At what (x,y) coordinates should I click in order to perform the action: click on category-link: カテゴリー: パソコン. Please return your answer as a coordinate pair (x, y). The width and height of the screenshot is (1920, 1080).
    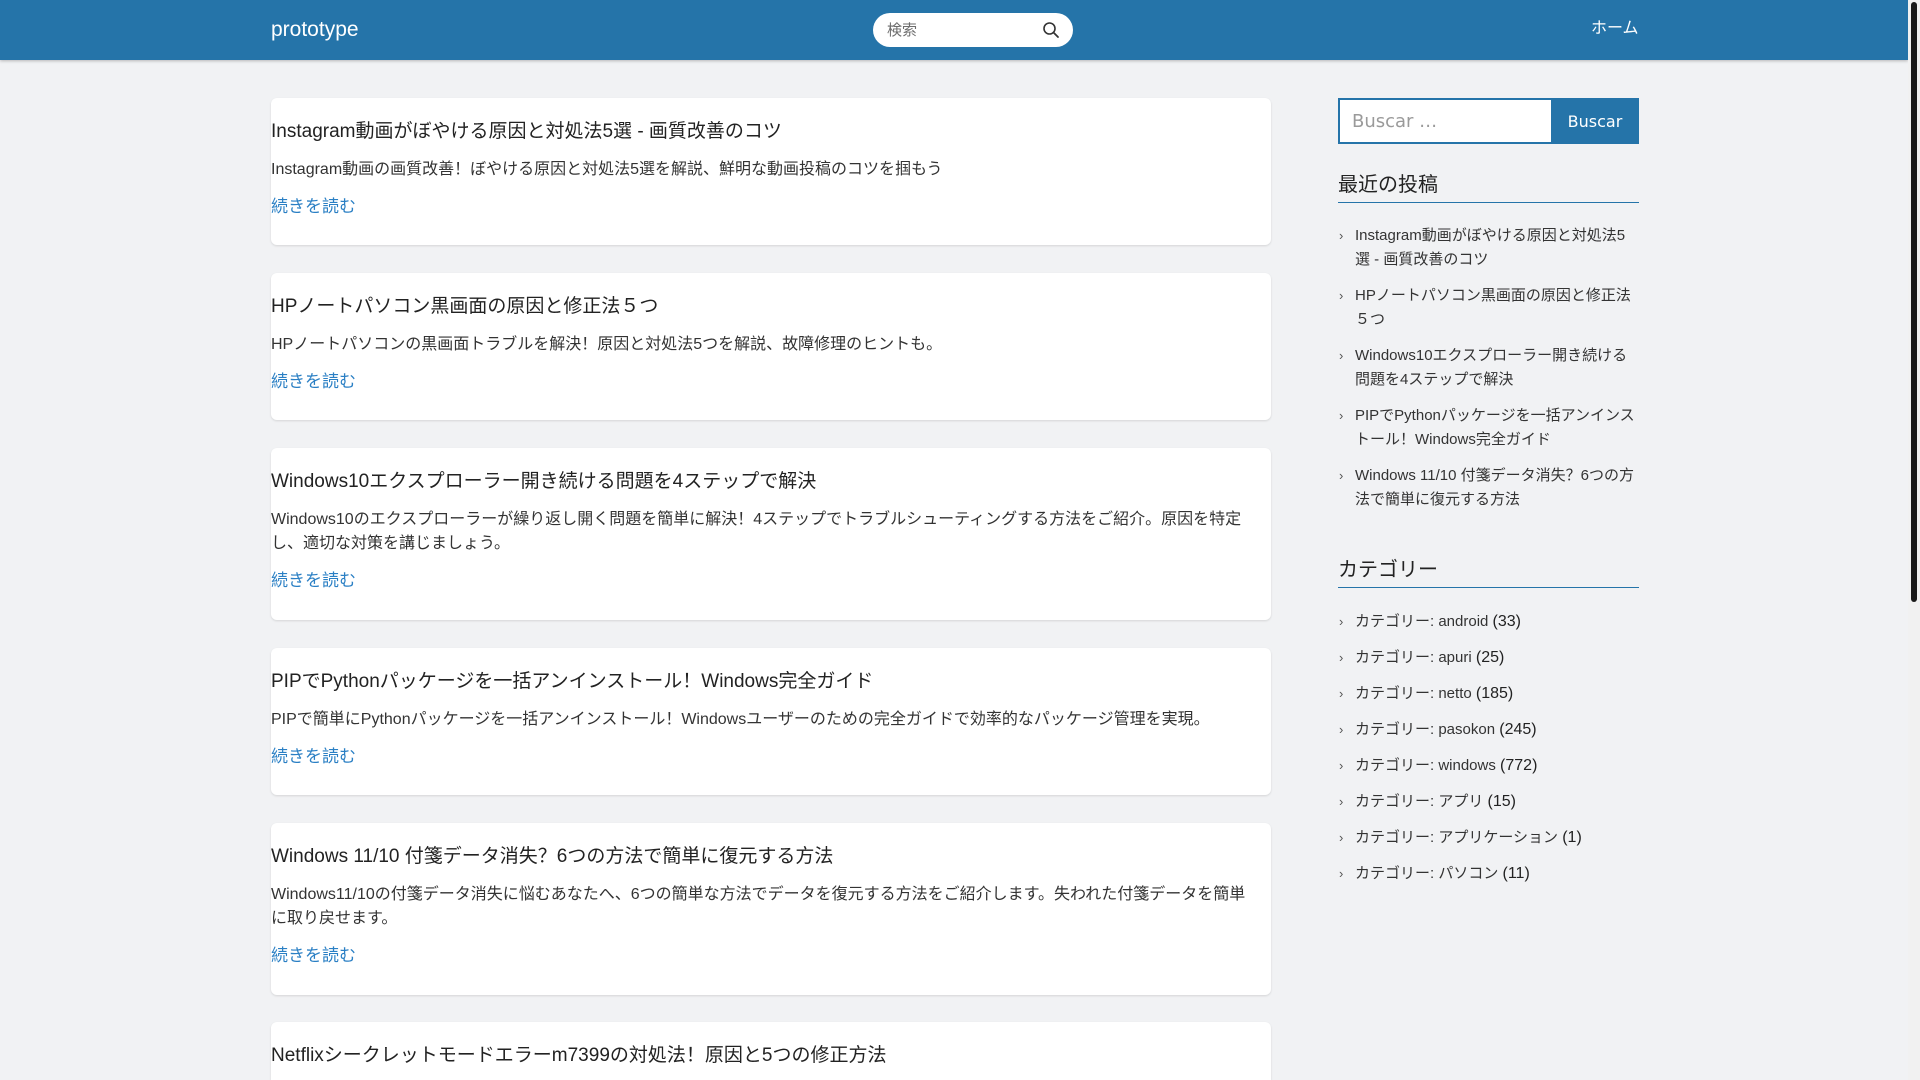
    Looking at the image, I should click on (1426, 873).